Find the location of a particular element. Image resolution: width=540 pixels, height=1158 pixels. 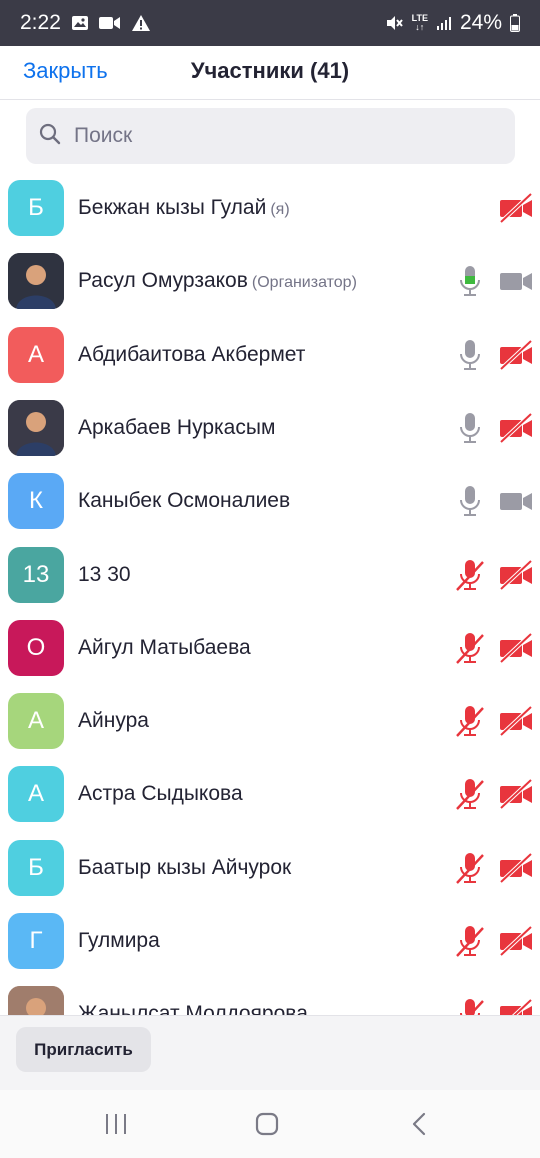

participant-name: Жанылсат Молдоярова is located at coordinates (193, 1008).